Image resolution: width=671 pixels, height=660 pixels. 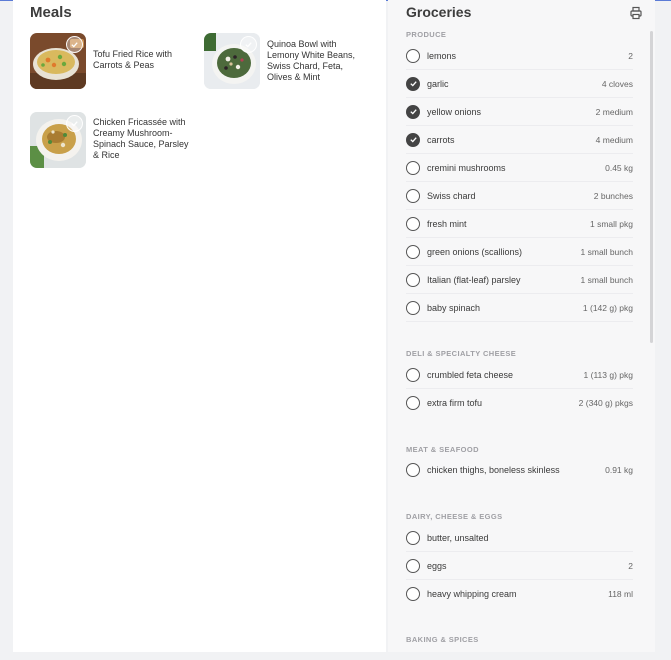 What do you see at coordinates (454, 516) in the screenshot?
I see `section-label-dairy: DAIRY, CHEESE & EGGS` at bounding box center [454, 516].